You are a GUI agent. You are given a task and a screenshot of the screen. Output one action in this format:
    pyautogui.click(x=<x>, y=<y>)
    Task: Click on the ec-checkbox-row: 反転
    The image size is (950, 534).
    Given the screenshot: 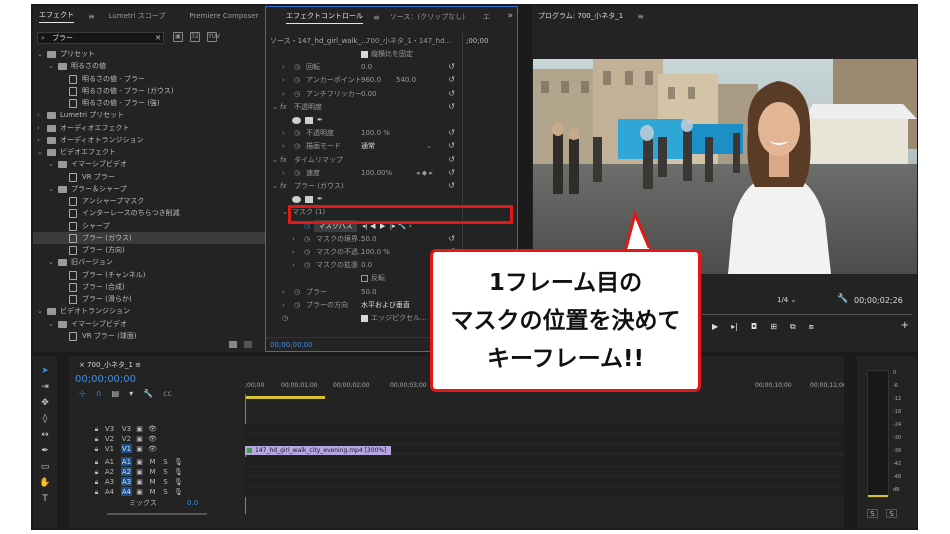 What is the action you would take?
    pyautogui.click(x=373, y=278)
    